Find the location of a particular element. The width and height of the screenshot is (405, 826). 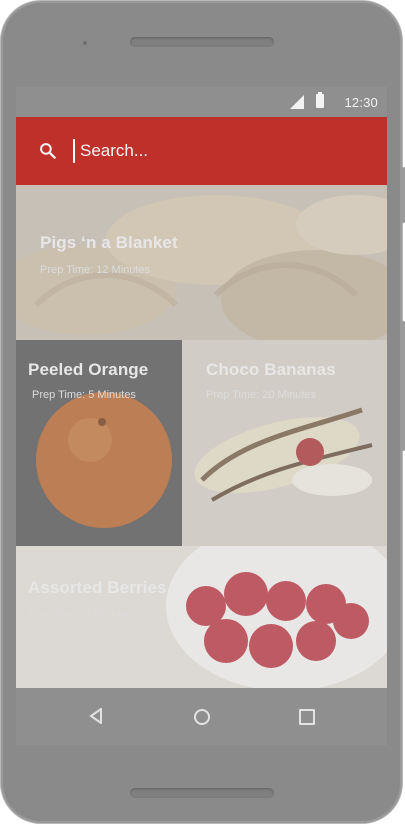

top-speaker is located at coordinates (202, 42).